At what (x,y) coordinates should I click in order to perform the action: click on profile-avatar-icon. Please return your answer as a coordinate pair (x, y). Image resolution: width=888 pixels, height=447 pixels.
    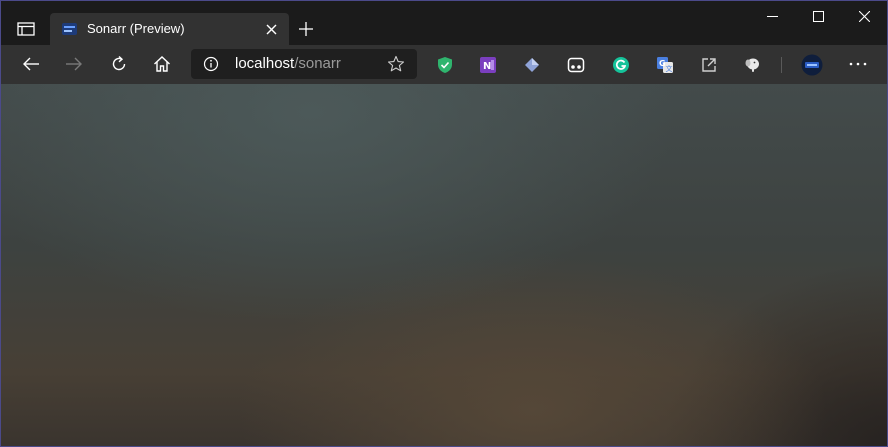
    Looking at the image, I should click on (812, 65).